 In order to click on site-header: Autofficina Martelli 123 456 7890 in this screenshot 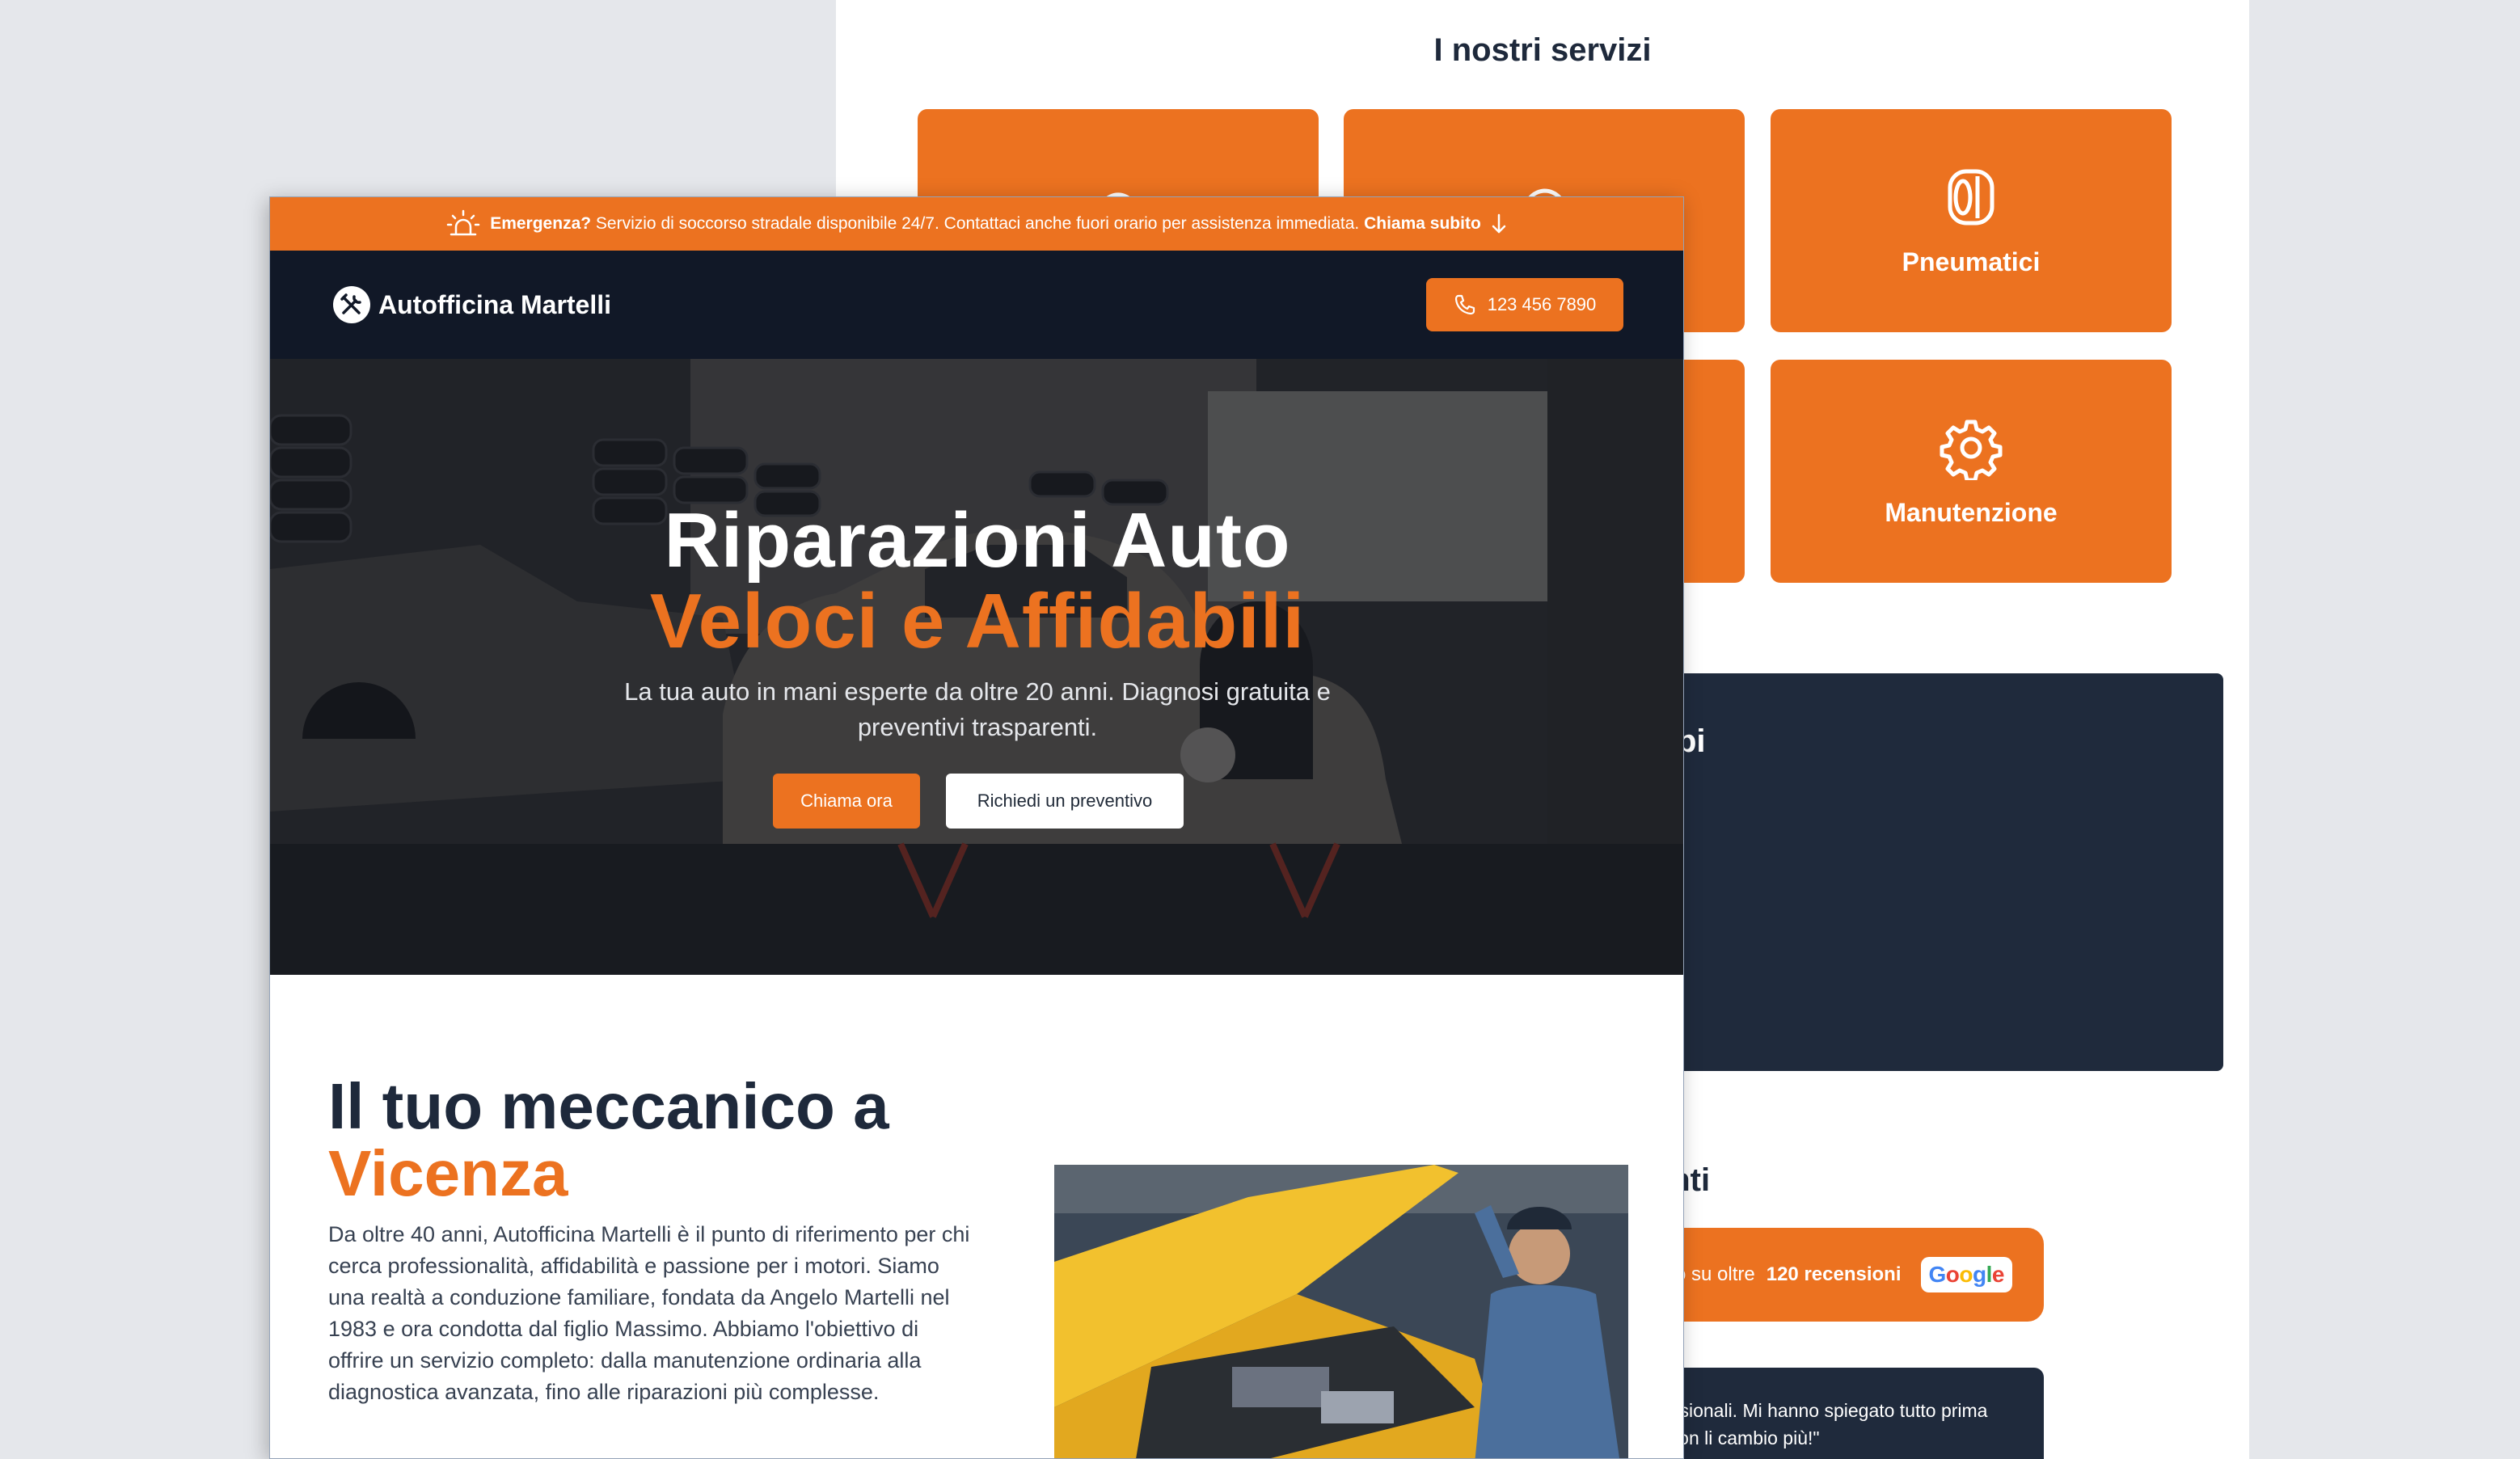, I will do `click(977, 305)`.